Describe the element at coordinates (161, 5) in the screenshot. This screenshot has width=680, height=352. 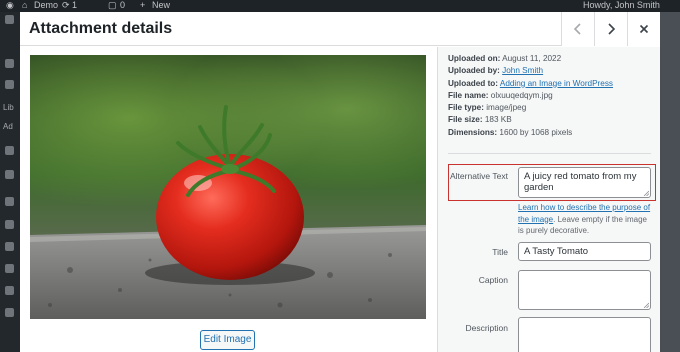
I see `new-link: New` at that location.